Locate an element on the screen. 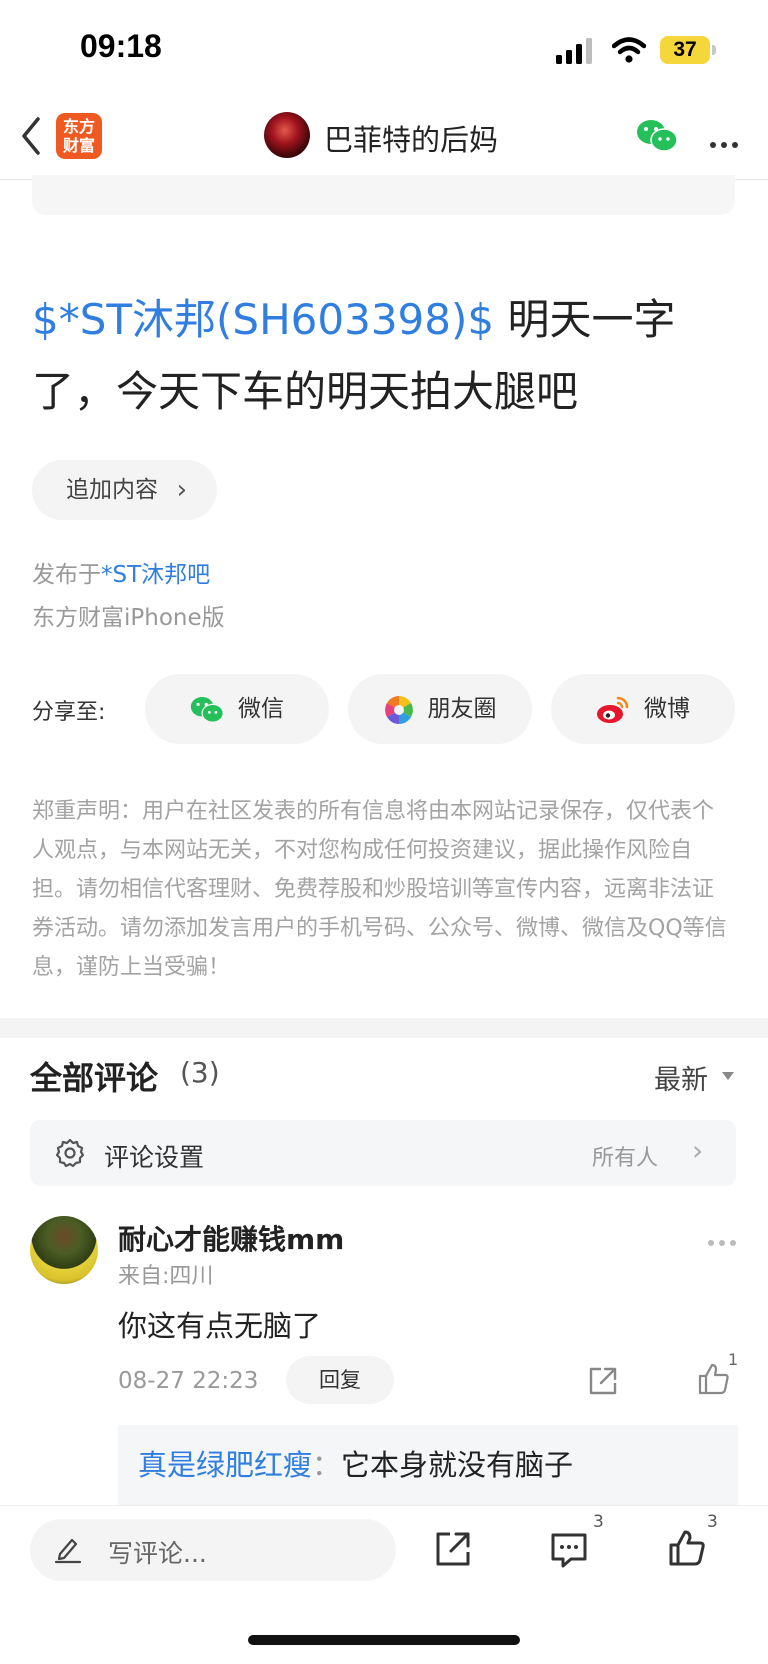 This screenshot has height=1664, width=768. post-content: $*ST沐邦(SH603398)$ 明天一字了，今天下车的明天拍大腿吧 is located at coordinates (384, 356).